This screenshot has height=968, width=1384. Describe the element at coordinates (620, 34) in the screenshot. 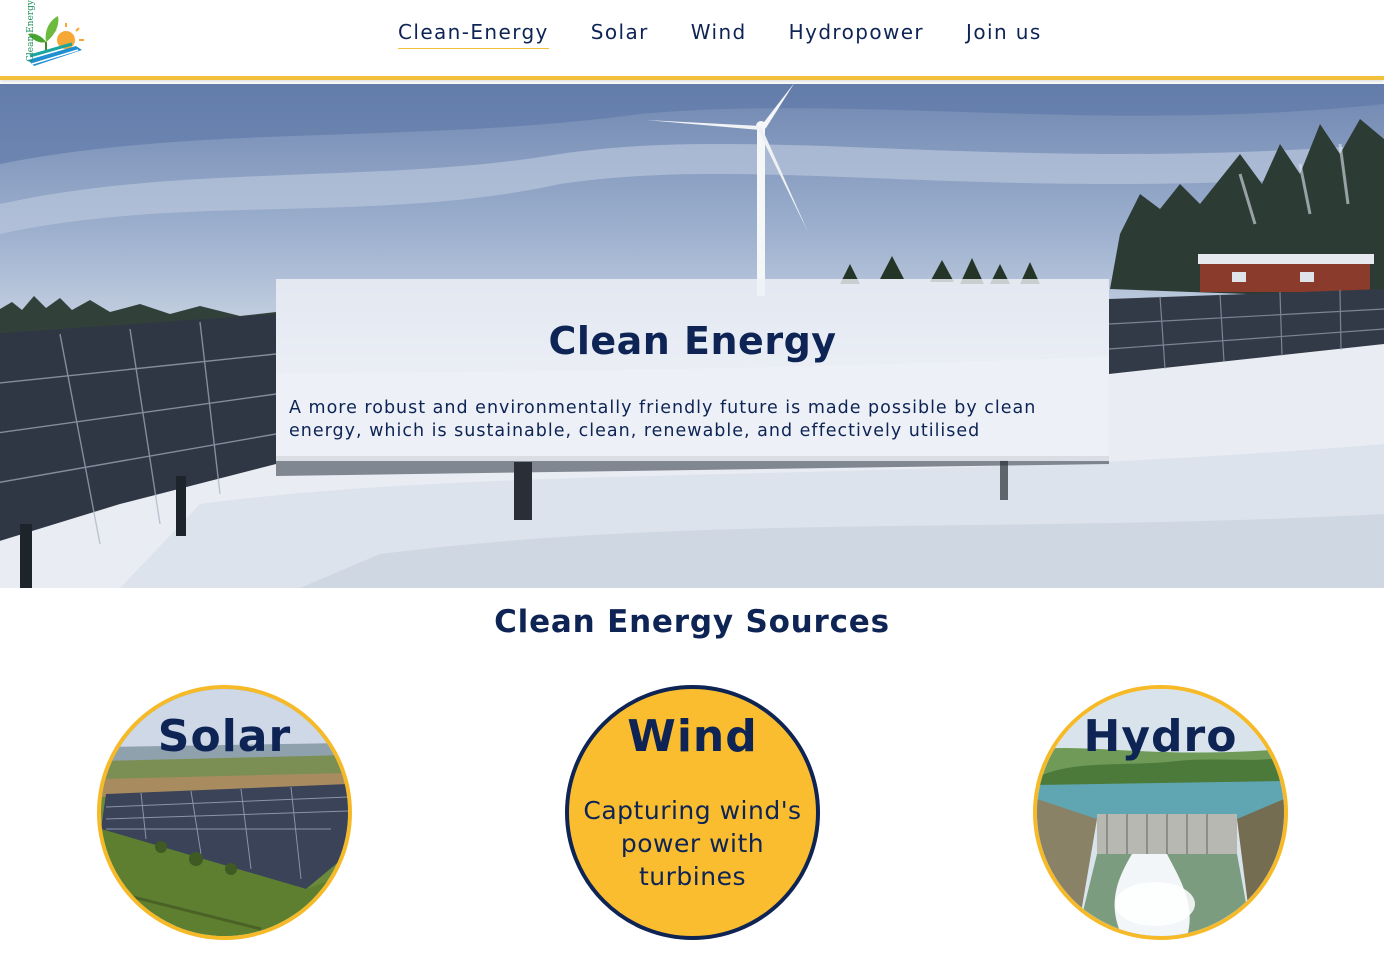

I see `nav-item-solar: Solar` at that location.